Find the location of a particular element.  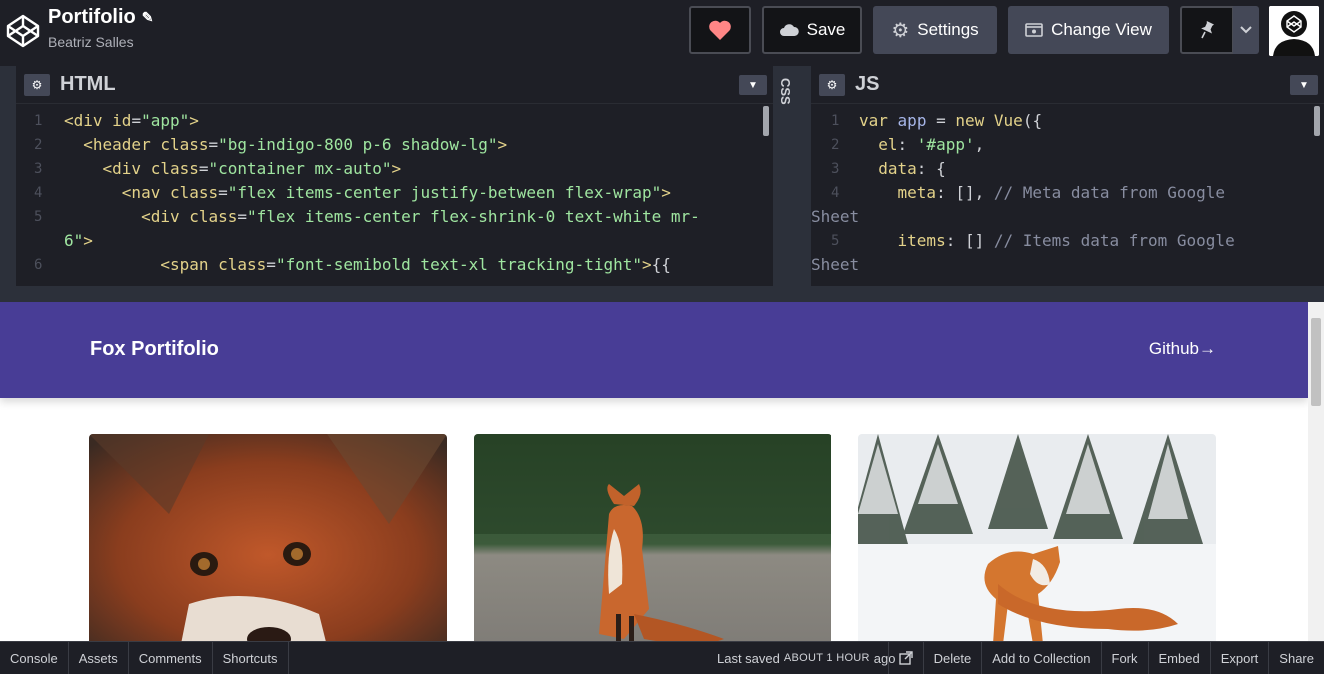

code-line: 3 data: { is located at coordinates (888, 168).